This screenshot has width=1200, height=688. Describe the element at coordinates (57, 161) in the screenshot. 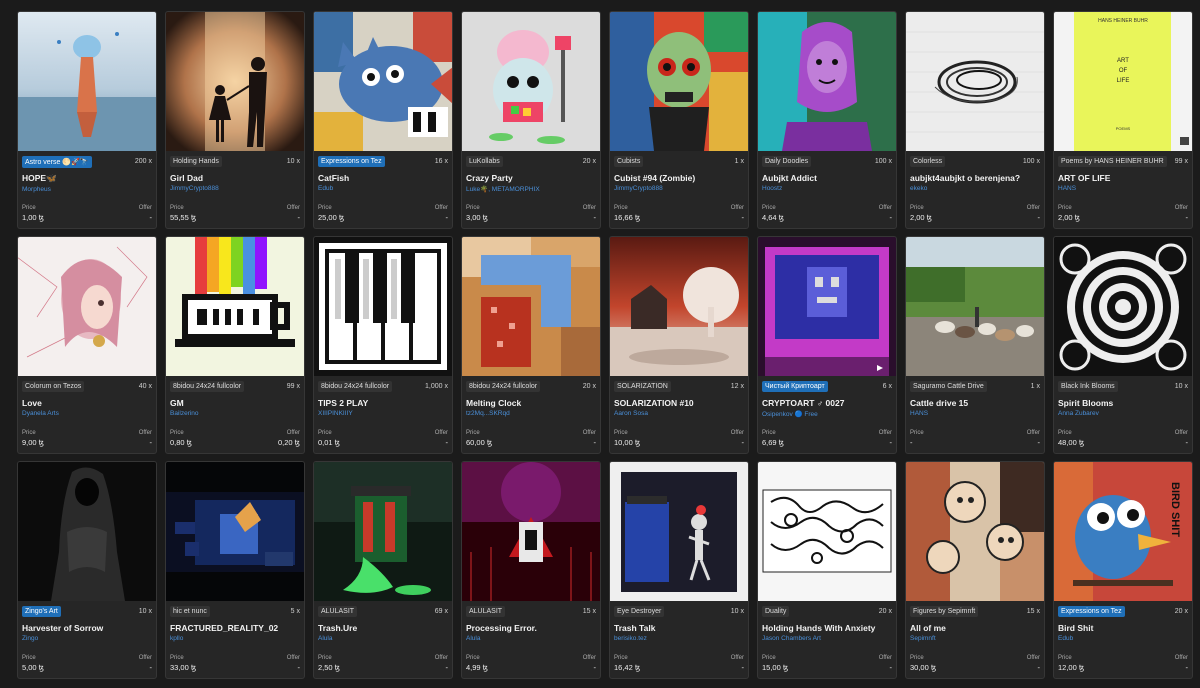

I see `collection-badge: Astro verse 🌕🚀🔭` at that location.